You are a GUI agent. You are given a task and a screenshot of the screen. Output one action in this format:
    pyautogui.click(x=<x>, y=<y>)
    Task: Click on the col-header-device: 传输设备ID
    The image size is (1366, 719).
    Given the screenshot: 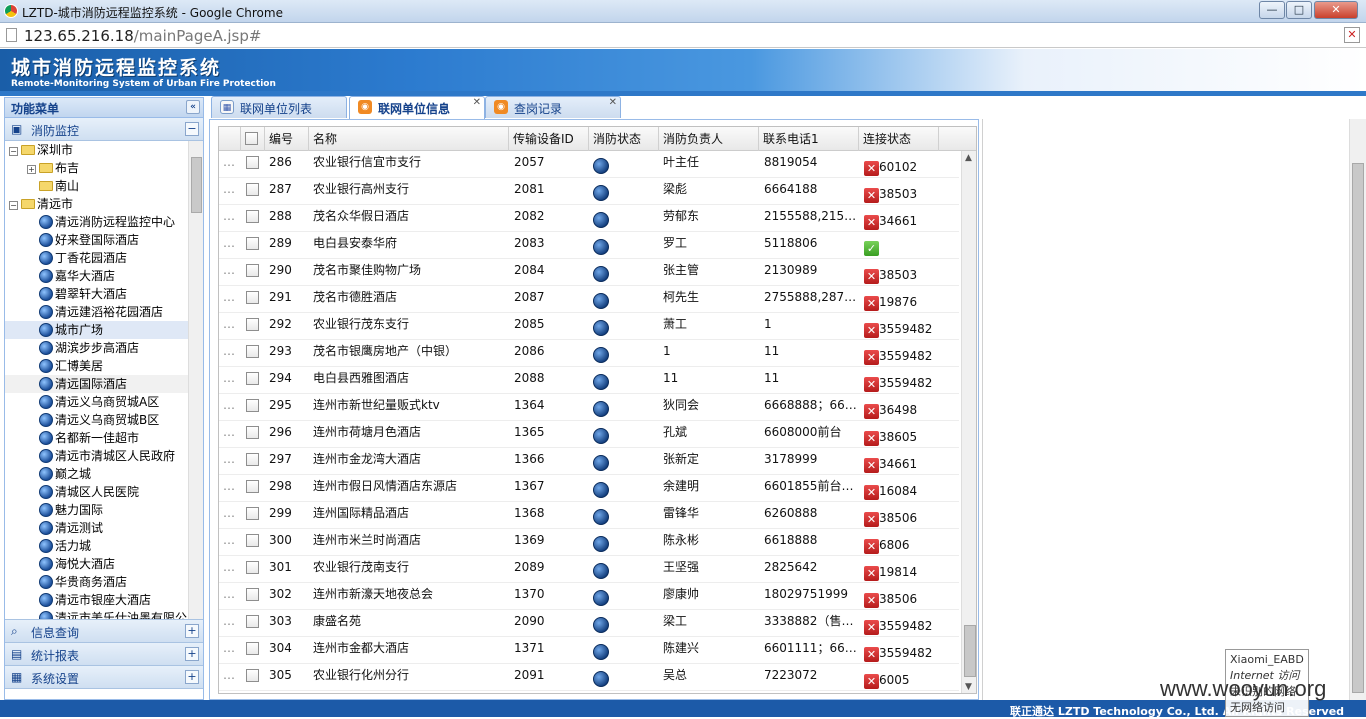 What is the action you would take?
    pyautogui.click(x=549, y=139)
    